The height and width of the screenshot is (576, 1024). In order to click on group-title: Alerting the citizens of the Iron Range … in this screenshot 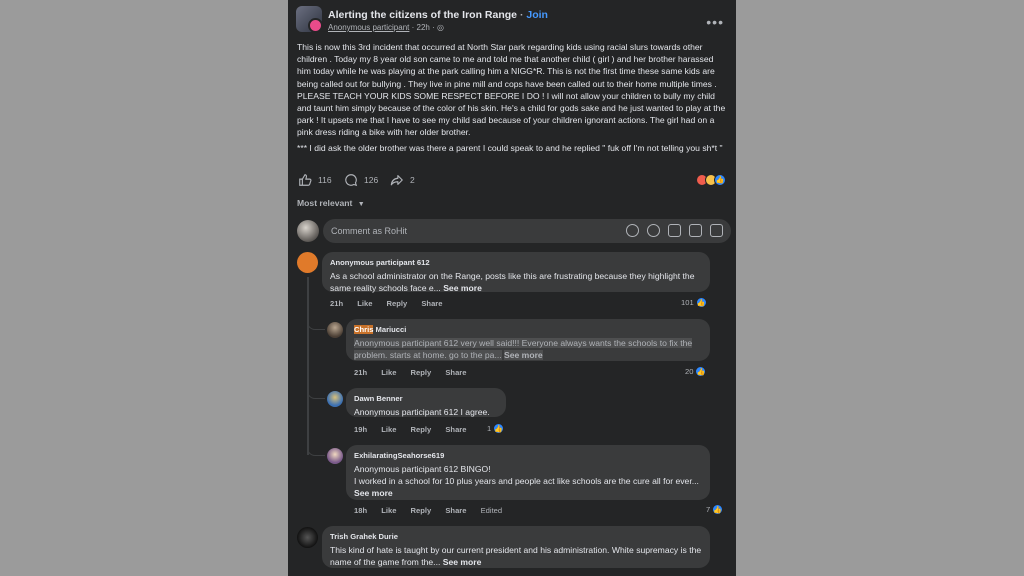, I will do `click(438, 15)`.